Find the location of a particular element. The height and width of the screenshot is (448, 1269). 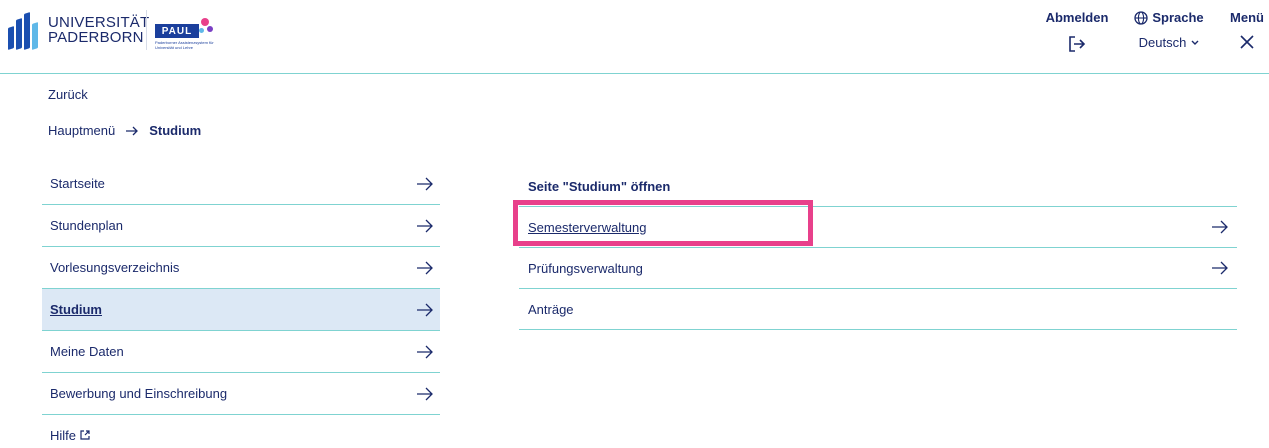

close-icon is located at coordinates (1247, 42).